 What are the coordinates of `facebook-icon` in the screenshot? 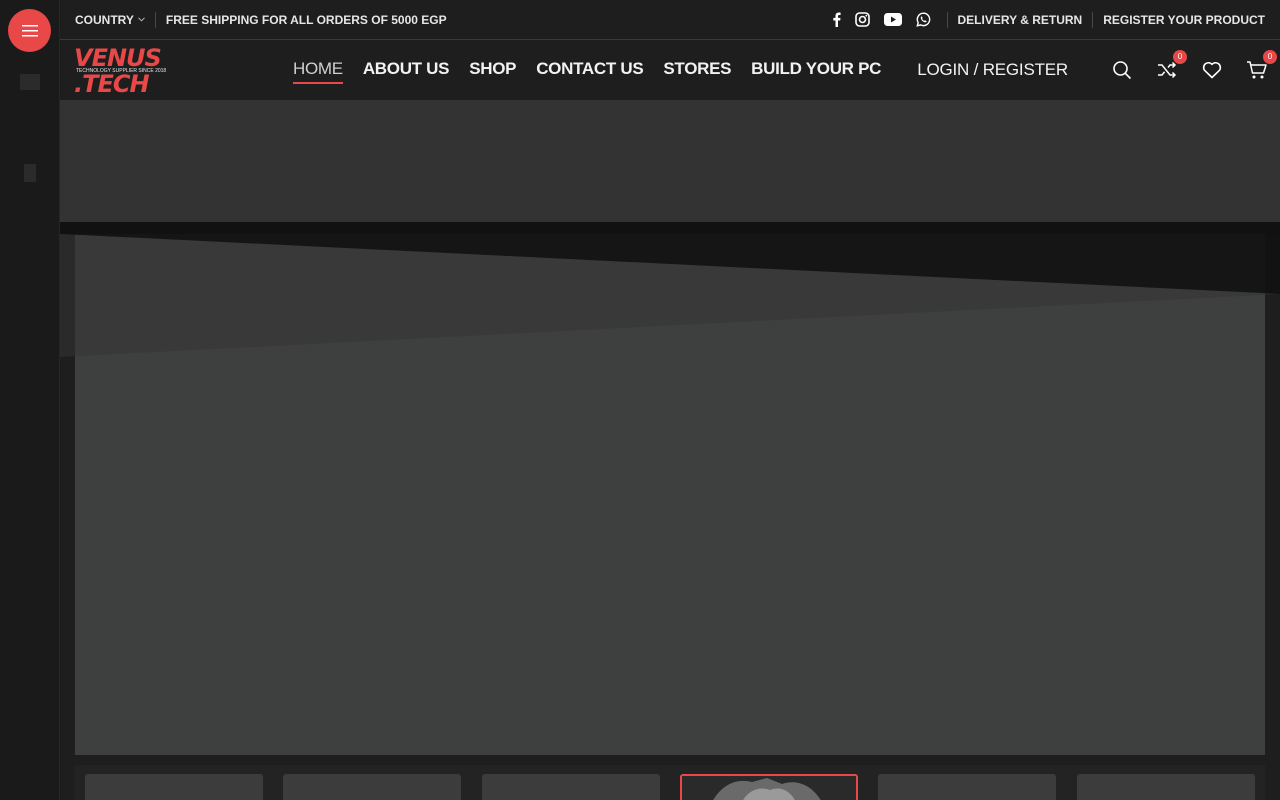 It's located at (836, 19).